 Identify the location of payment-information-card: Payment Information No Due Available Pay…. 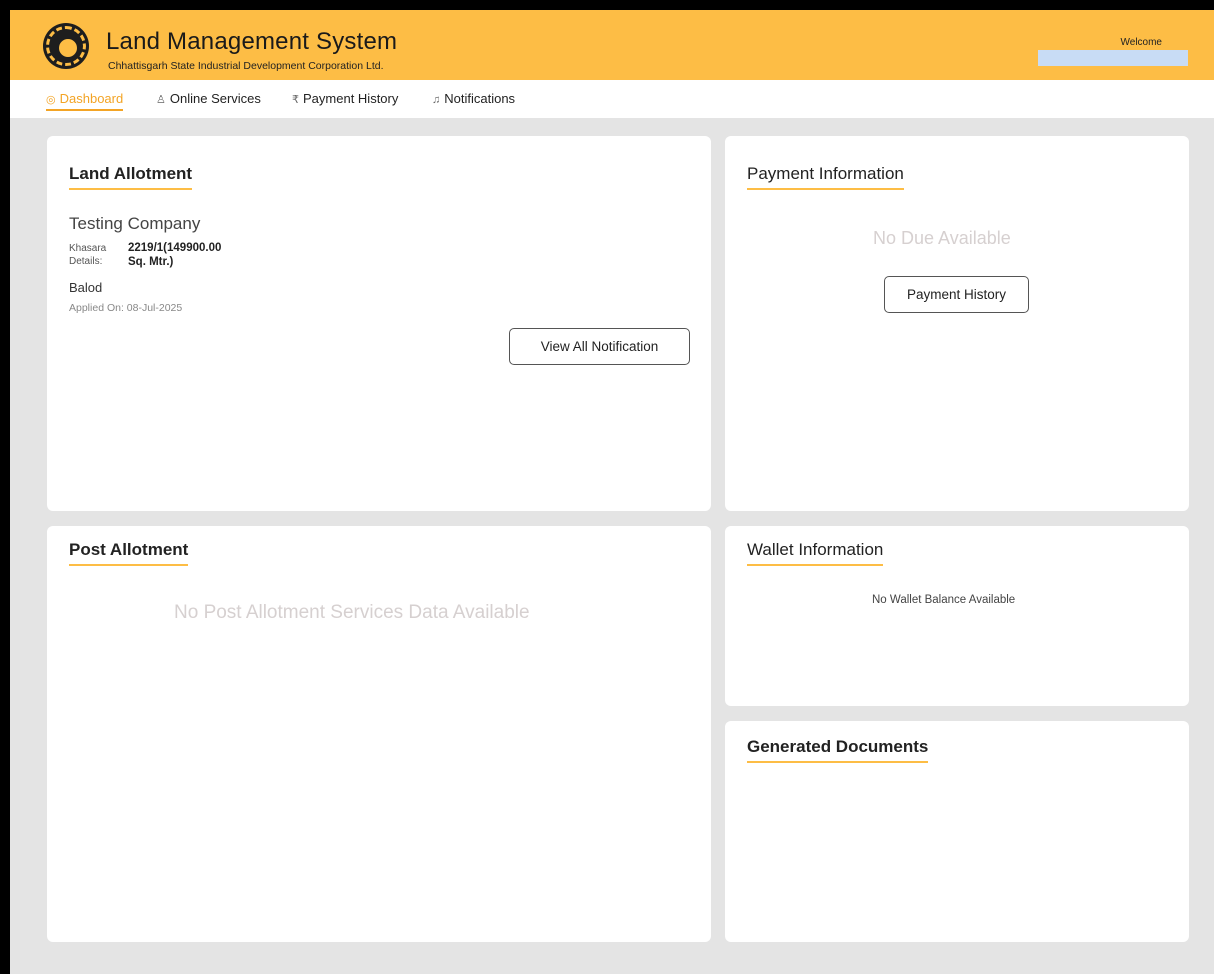
(957, 323).